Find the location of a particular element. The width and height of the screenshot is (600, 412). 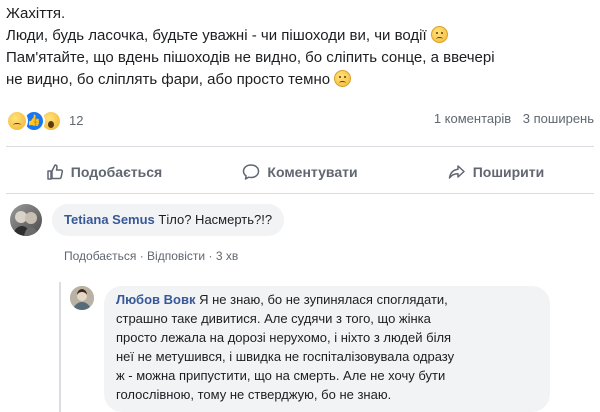

post-actions: Подобається Коментувати Поширити is located at coordinates (300, 172).